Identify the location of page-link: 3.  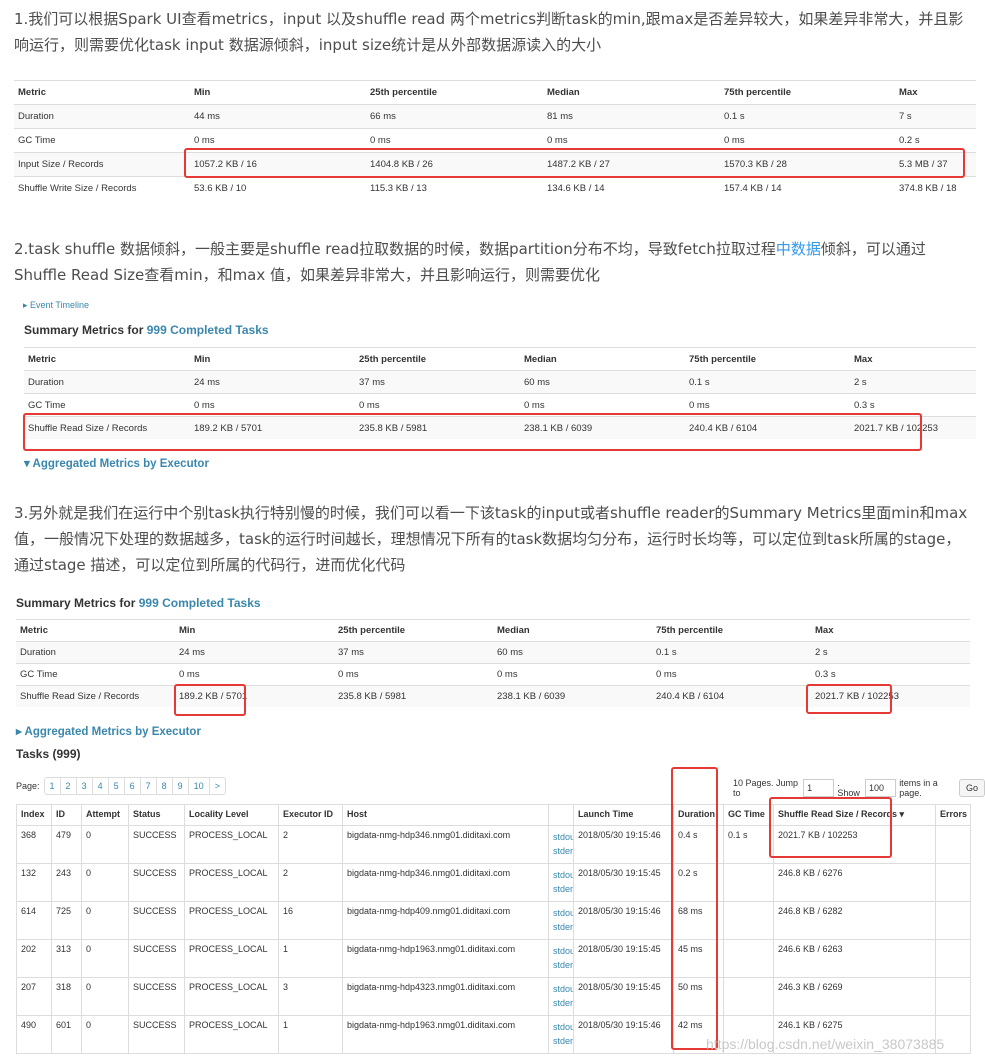
(85, 786).